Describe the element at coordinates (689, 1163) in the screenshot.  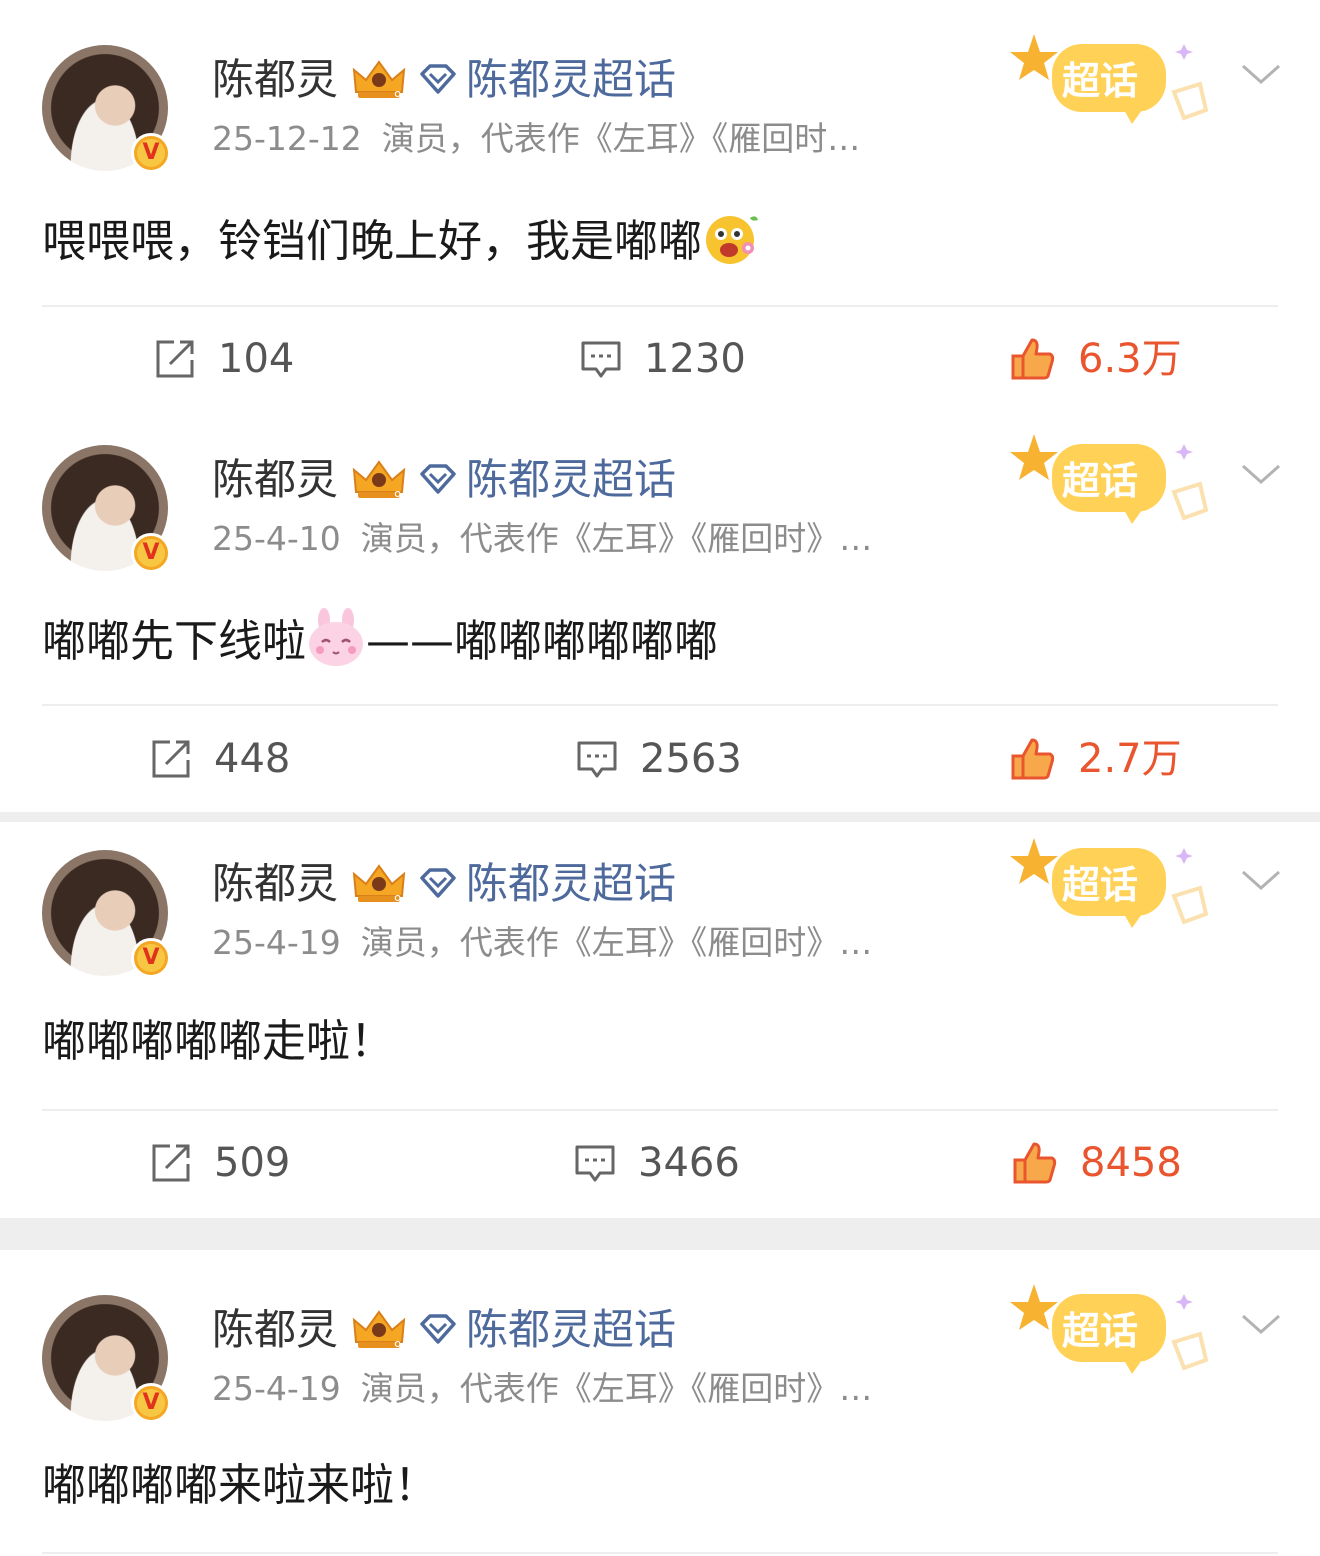
I see `comment-count: 3466` at that location.